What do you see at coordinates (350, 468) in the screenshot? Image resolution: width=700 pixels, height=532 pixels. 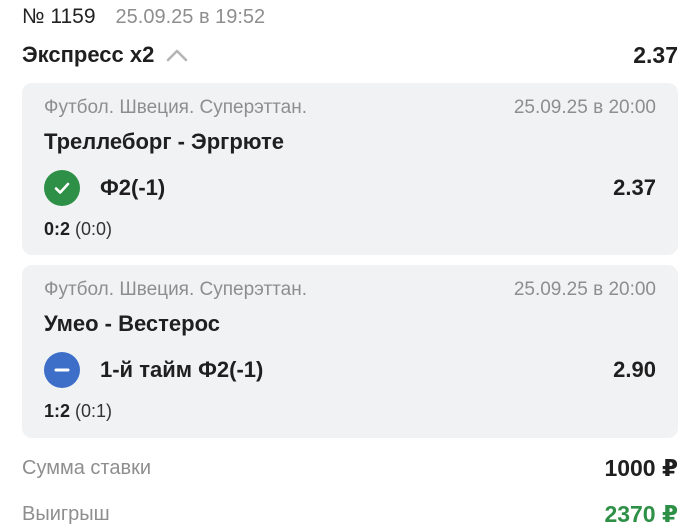 I see `stake-row: Сумма ставки 1000 ₽` at bounding box center [350, 468].